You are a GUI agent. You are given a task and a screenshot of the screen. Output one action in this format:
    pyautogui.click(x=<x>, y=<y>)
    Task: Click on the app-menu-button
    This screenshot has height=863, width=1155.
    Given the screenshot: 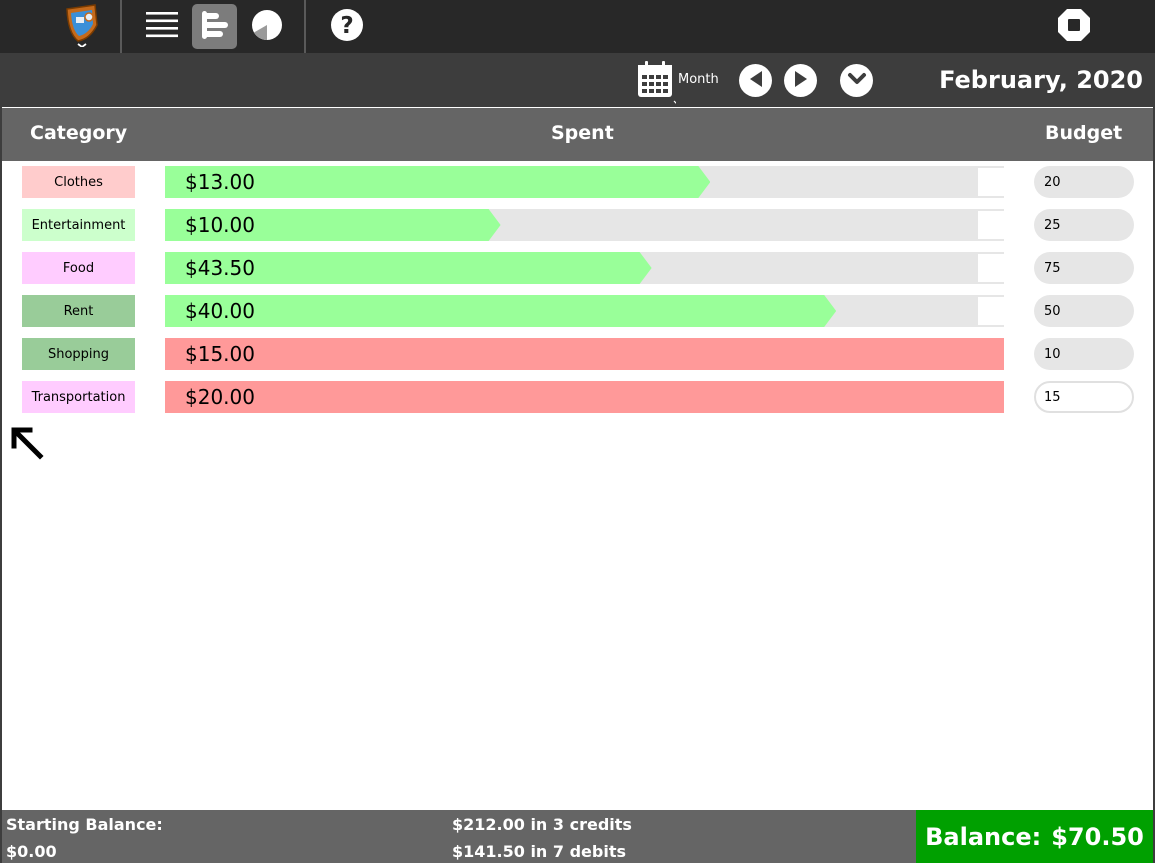 What is the action you would take?
    pyautogui.click(x=82, y=27)
    